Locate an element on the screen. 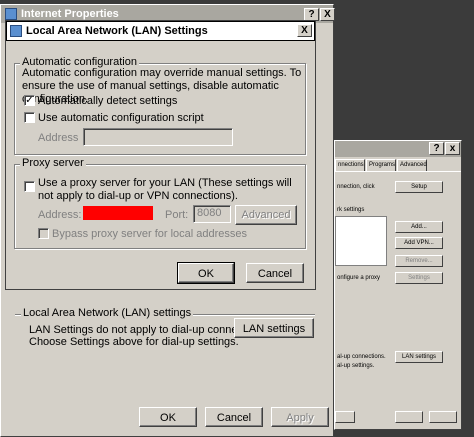 The image size is (474, 437). background-help-icon: ? is located at coordinates (436, 148).